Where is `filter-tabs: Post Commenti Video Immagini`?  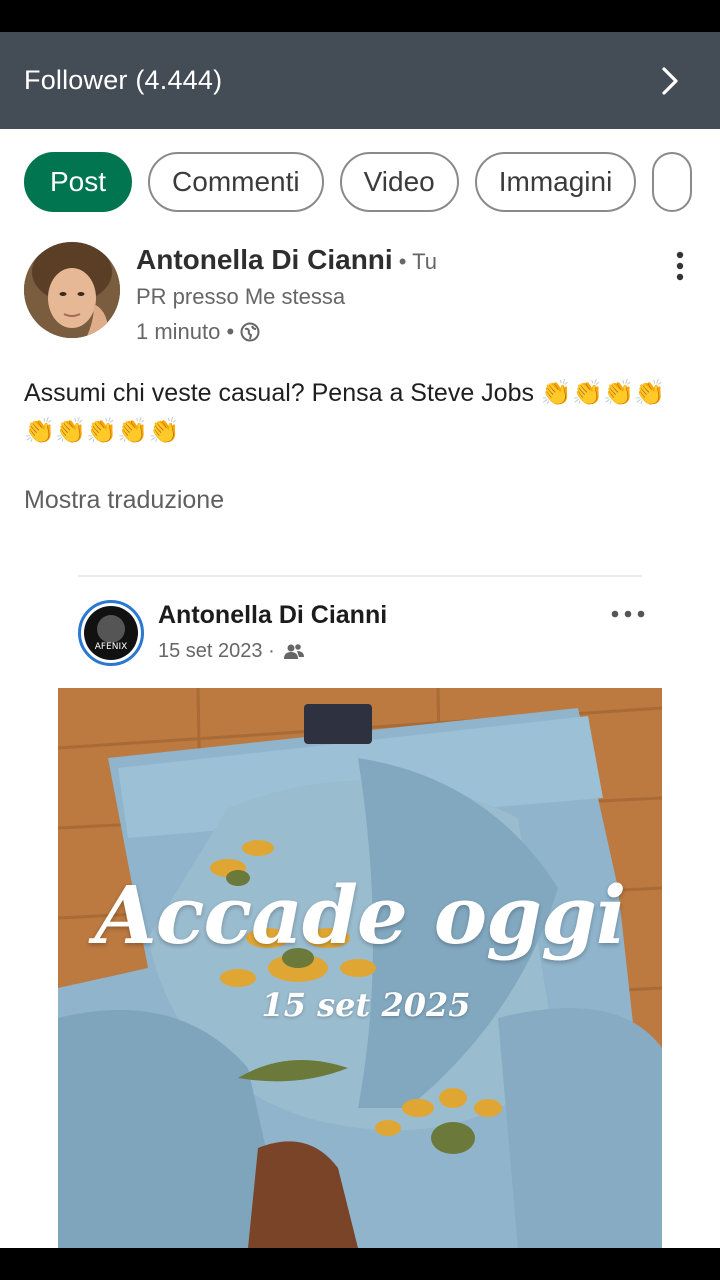 filter-tabs: Post Commenti Video Immagini is located at coordinates (358, 182).